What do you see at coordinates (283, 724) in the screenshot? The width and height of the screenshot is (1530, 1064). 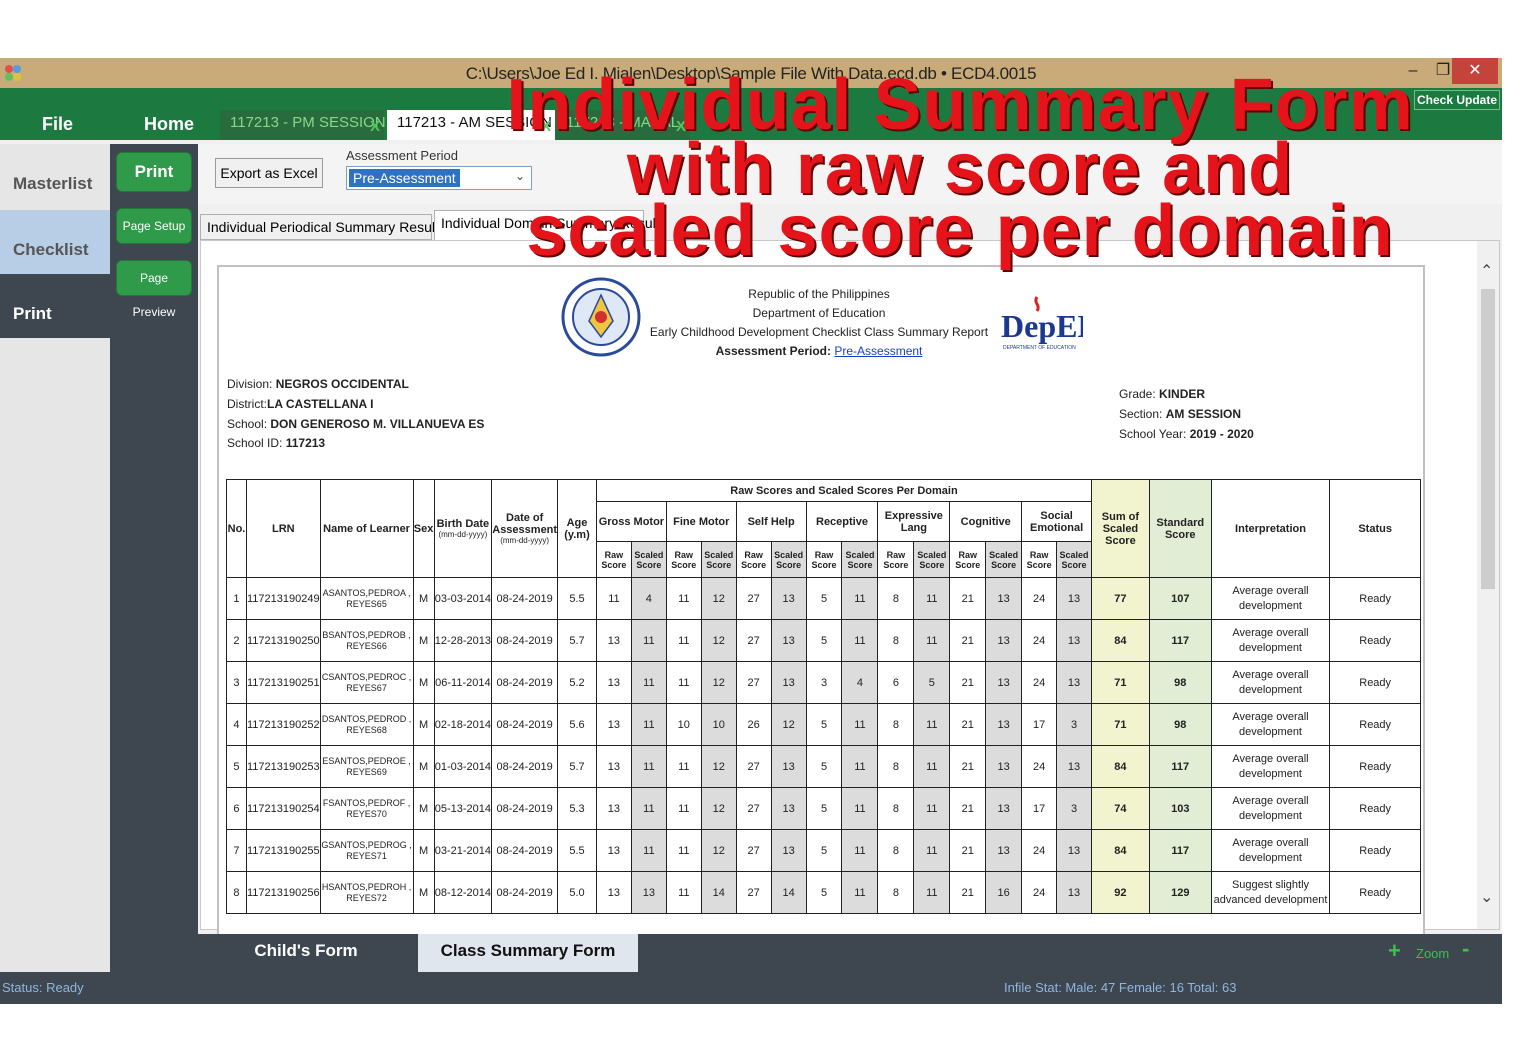 I see `row-lrn: 117213190252` at bounding box center [283, 724].